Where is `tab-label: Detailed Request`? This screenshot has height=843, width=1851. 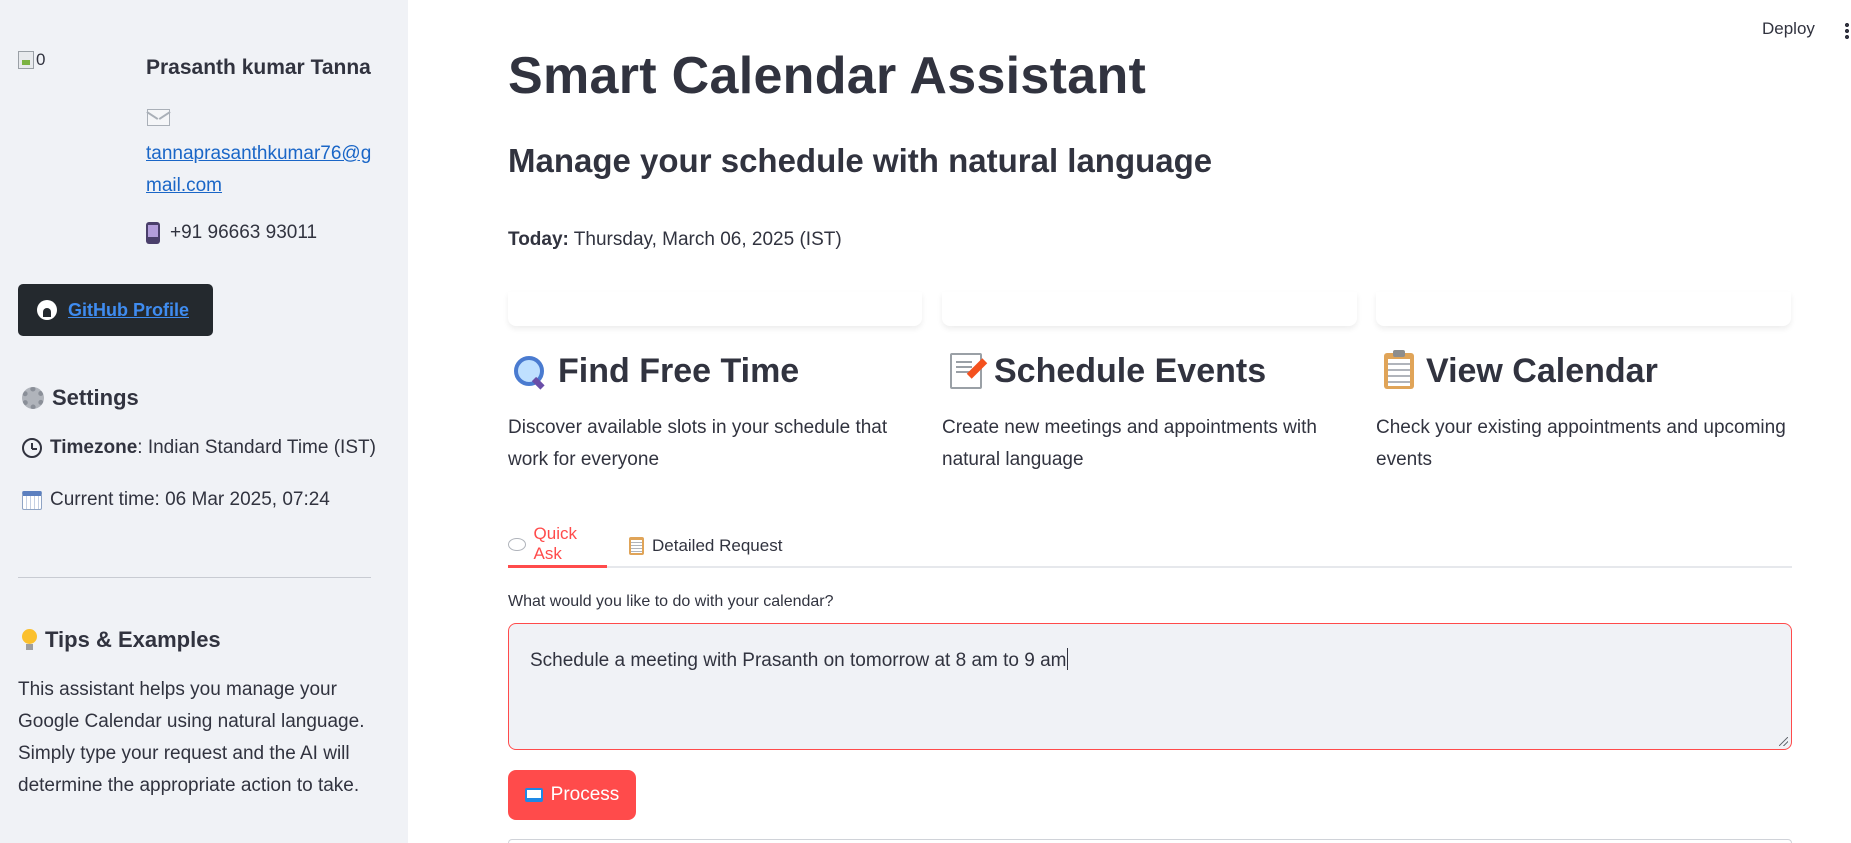 tab-label: Detailed Request is located at coordinates (717, 545).